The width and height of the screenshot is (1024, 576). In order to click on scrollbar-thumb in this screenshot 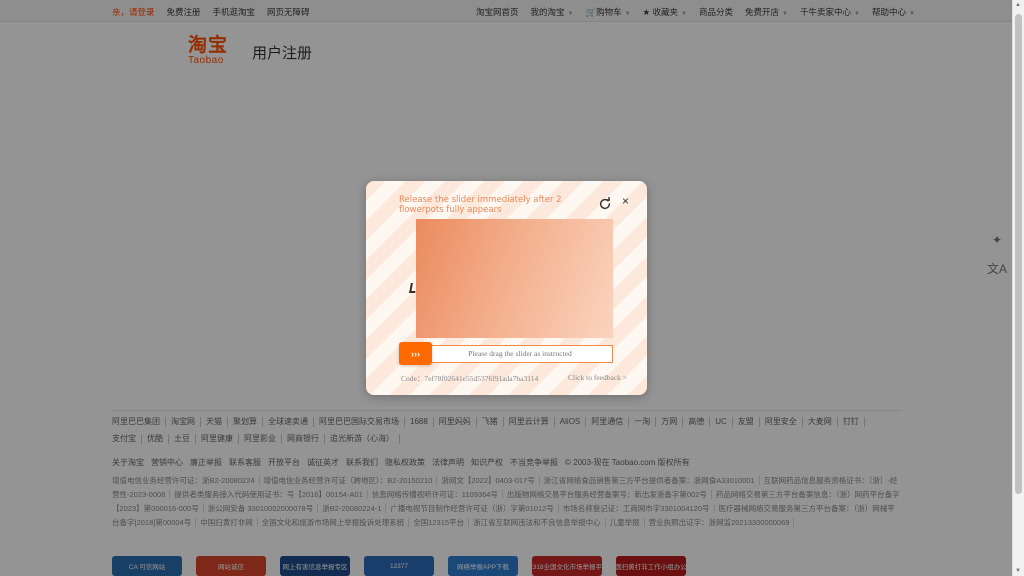, I will do `click(1018, 254)`.